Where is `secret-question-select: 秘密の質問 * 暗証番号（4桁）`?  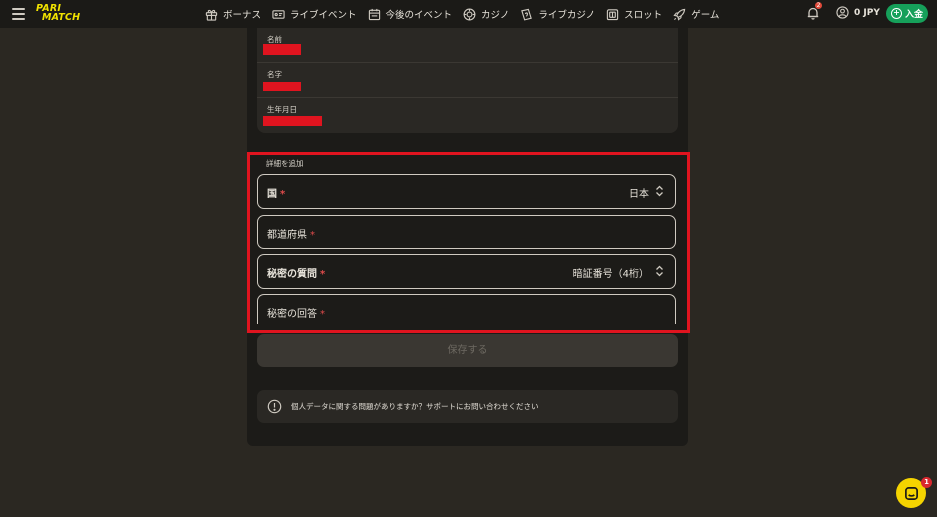 secret-question-select: 秘密の質問 * 暗証番号（4桁） is located at coordinates (466, 271).